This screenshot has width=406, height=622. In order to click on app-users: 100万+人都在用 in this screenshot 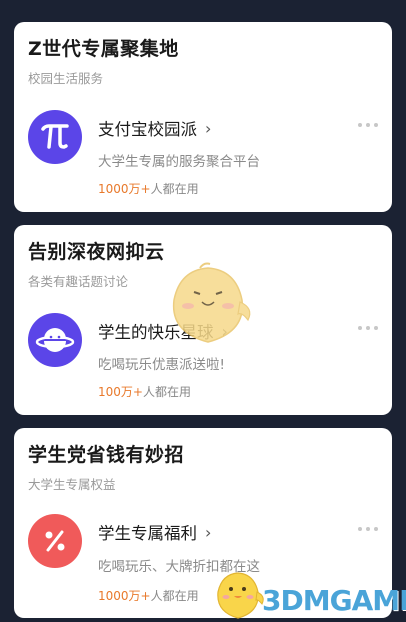, I will do `click(144, 391)`.